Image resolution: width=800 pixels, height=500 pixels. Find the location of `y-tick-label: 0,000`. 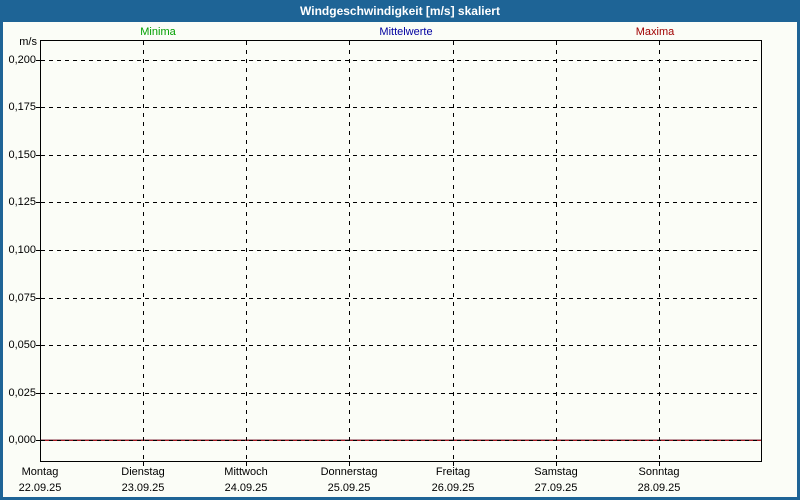

y-tick-label: 0,000 is located at coordinates (22, 440).